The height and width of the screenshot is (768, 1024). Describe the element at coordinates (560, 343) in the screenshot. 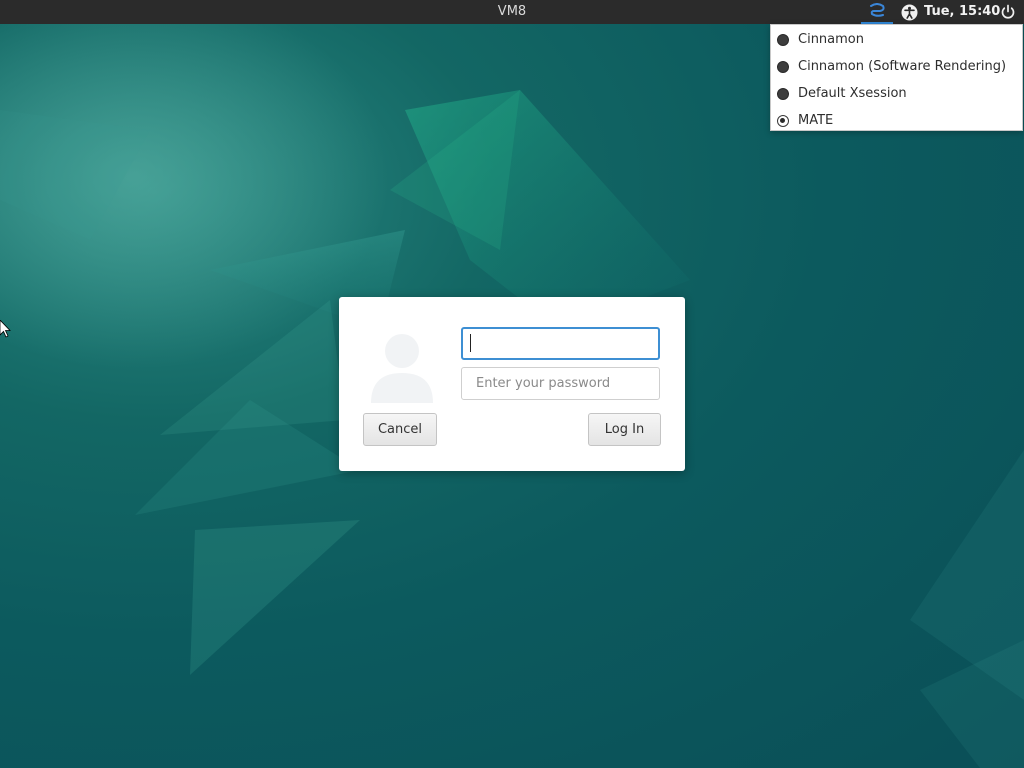

I see `username-input` at that location.